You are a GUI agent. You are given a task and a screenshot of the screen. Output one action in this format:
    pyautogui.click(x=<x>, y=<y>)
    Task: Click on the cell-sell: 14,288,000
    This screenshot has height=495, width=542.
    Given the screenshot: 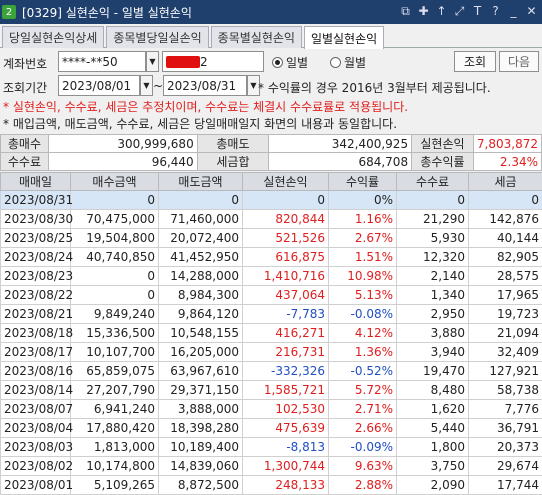 What is the action you would take?
    pyautogui.click(x=201, y=276)
    